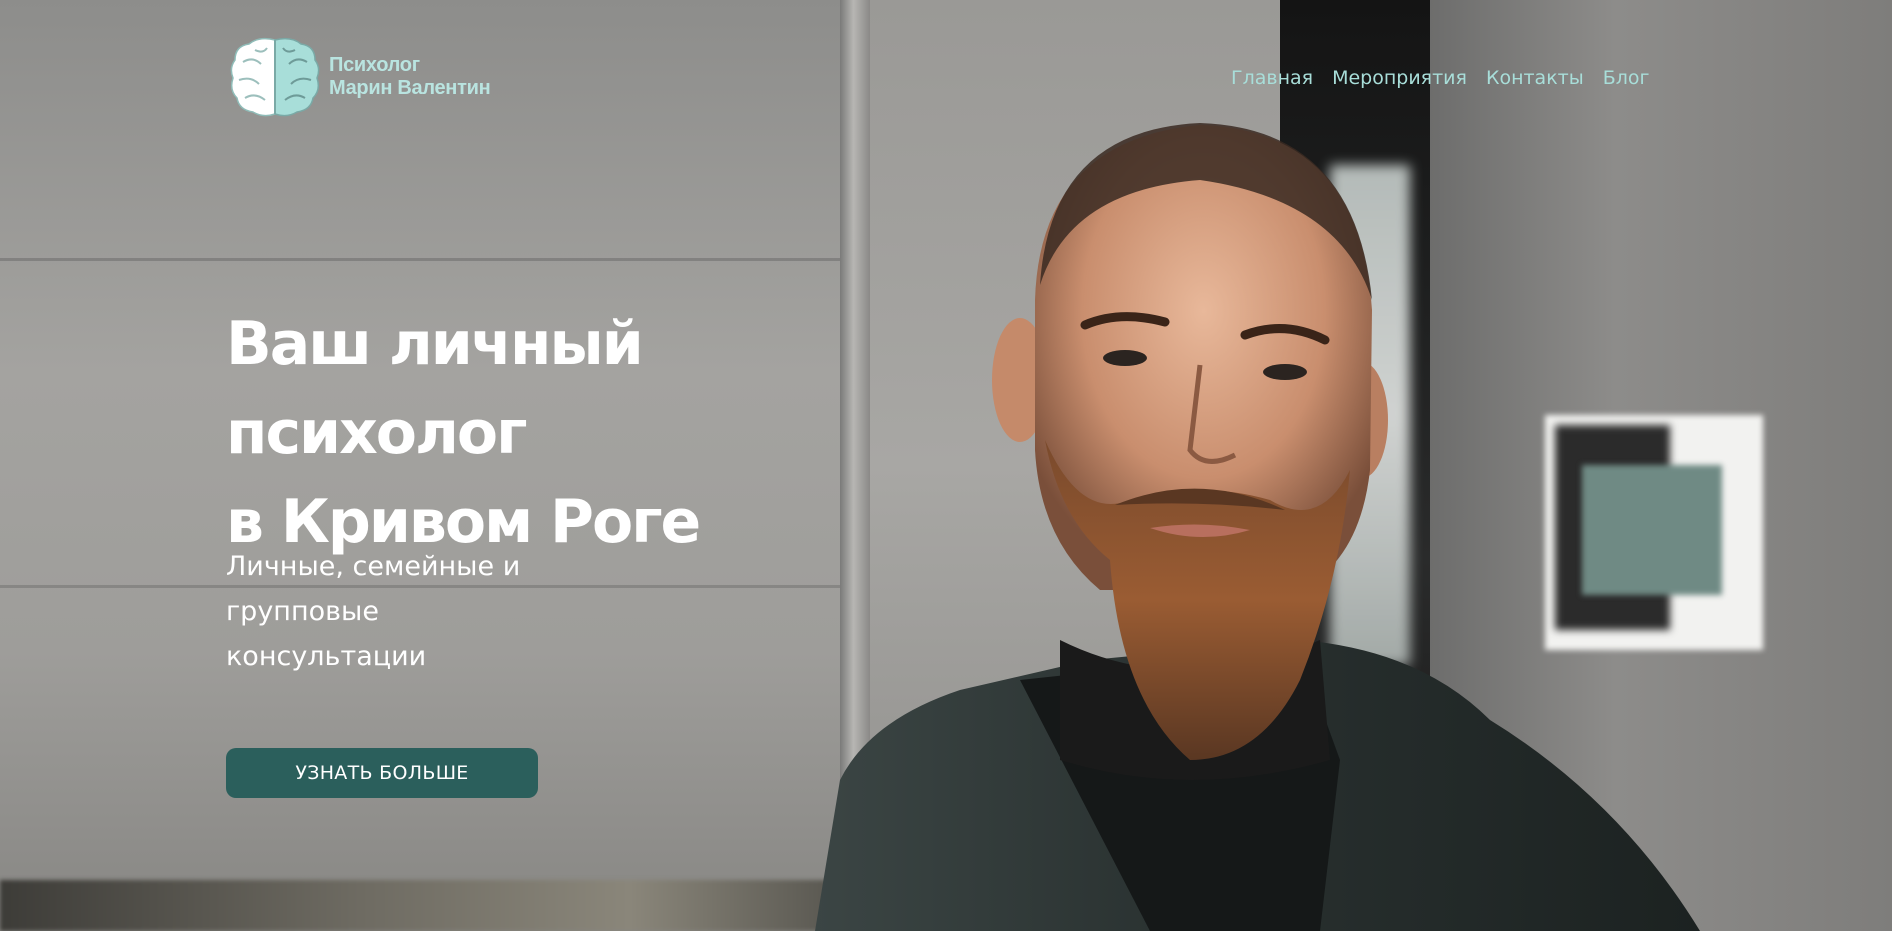 This screenshot has width=1892, height=931. What do you see at coordinates (1272, 78) in the screenshot?
I see `nav-item-home: Главная` at bounding box center [1272, 78].